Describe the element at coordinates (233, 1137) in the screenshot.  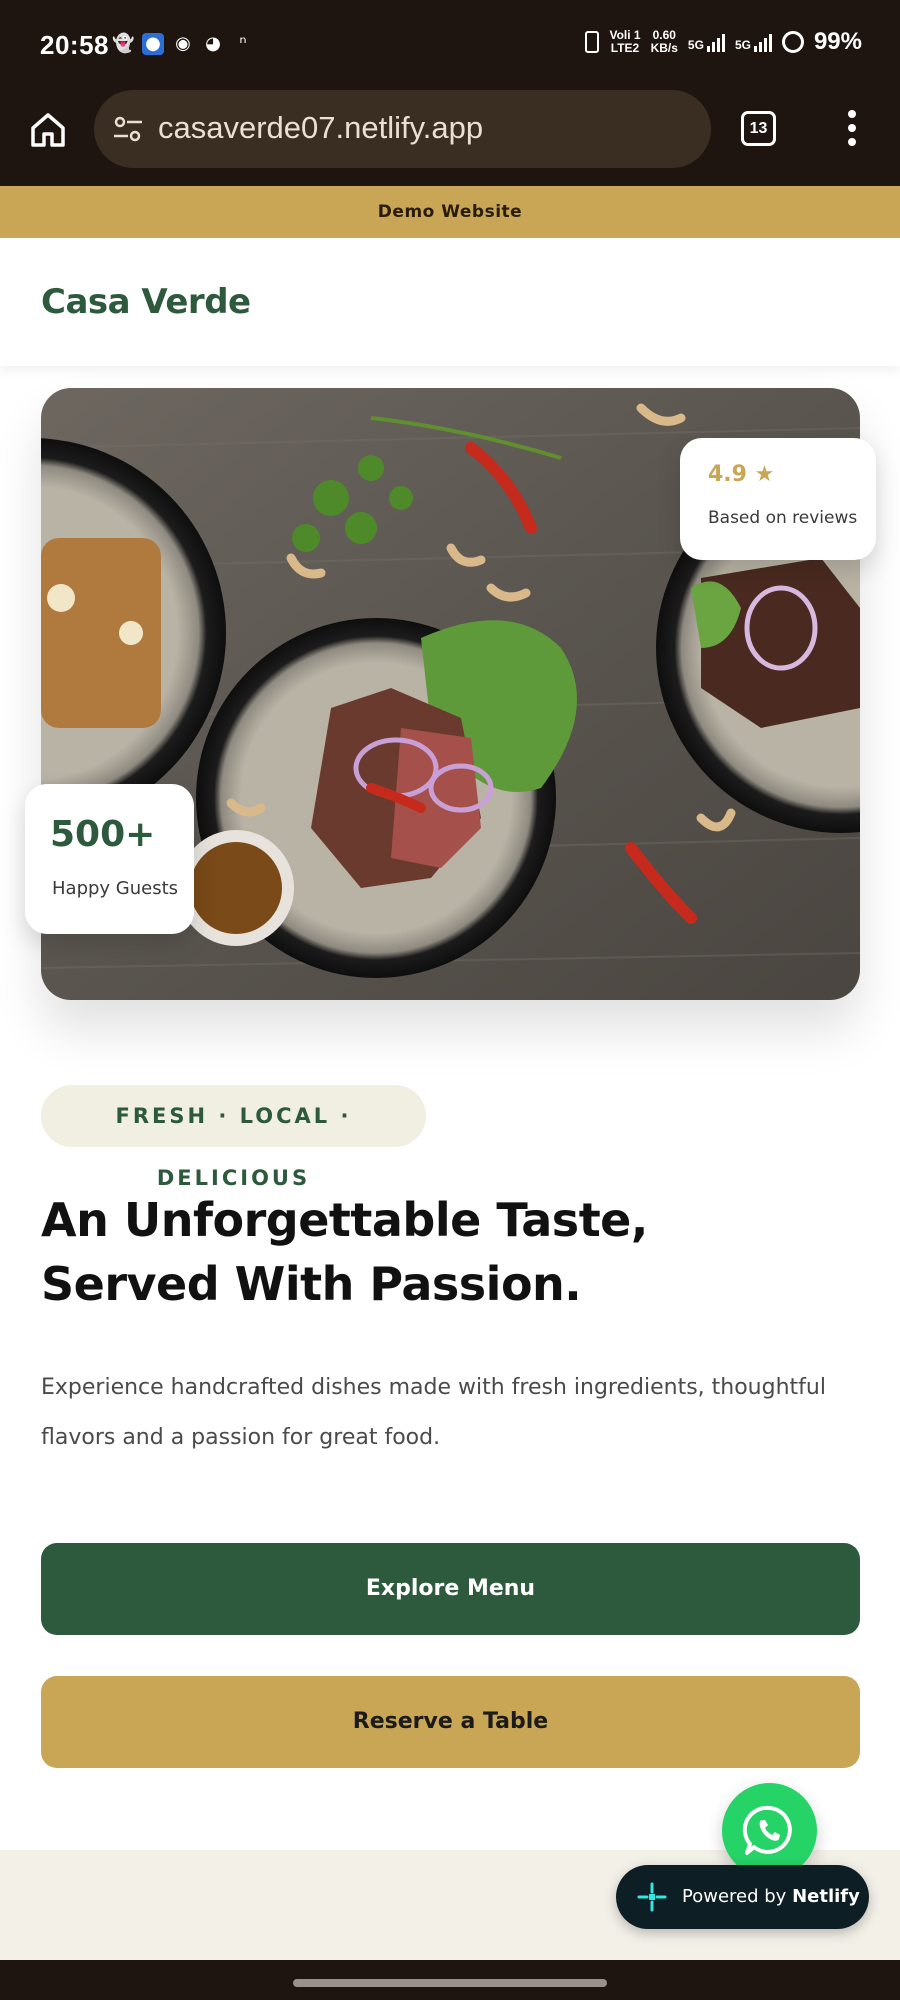
I see `tagline-pill: FRESH · LOCAL · DELICIOUS` at that location.